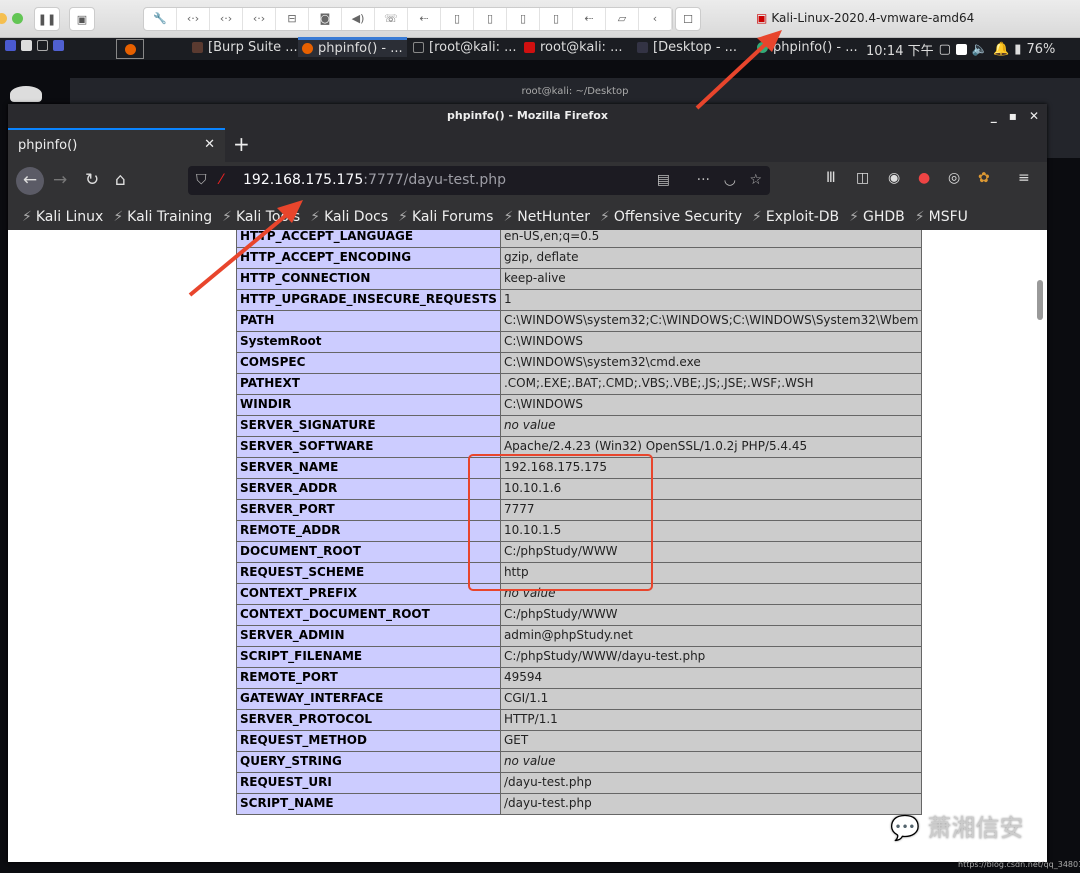 The image size is (1080, 873). Describe the element at coordinates (120, 180) in the screenshot. I see `home-button: ⌂` at that location.